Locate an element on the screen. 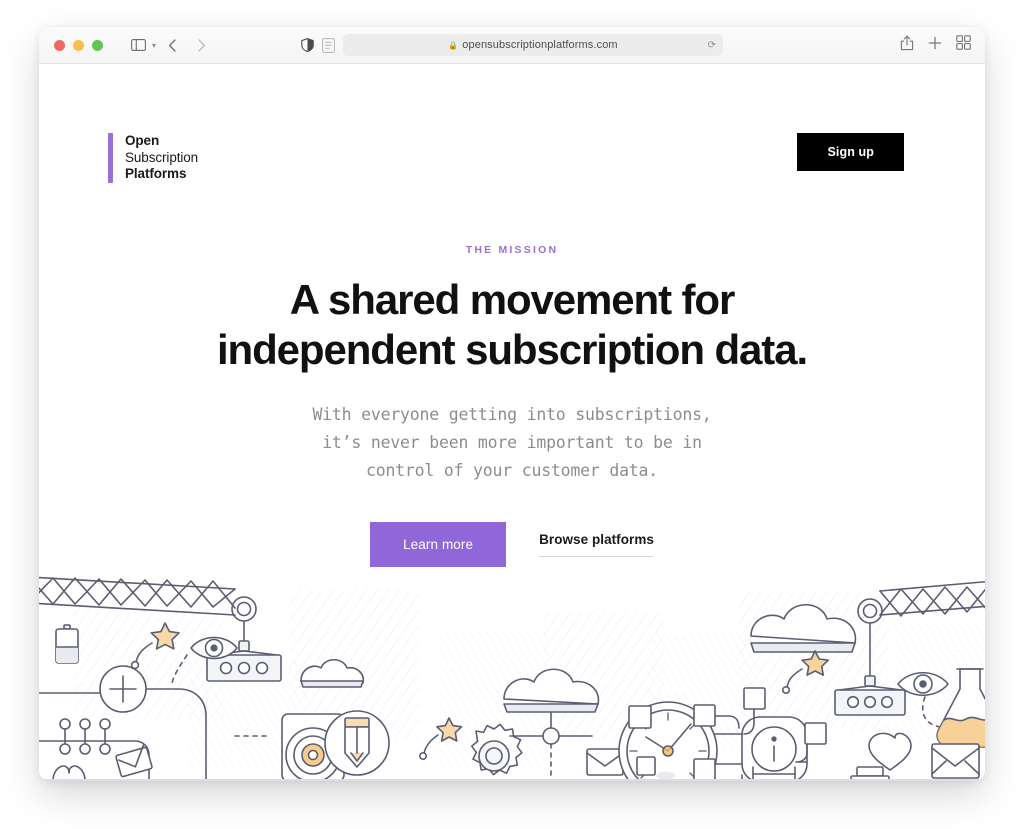 This screenshot has height=829, width=1024. site-header: Open Subscription Platforms Sign up is located at coordinates (512, 123).